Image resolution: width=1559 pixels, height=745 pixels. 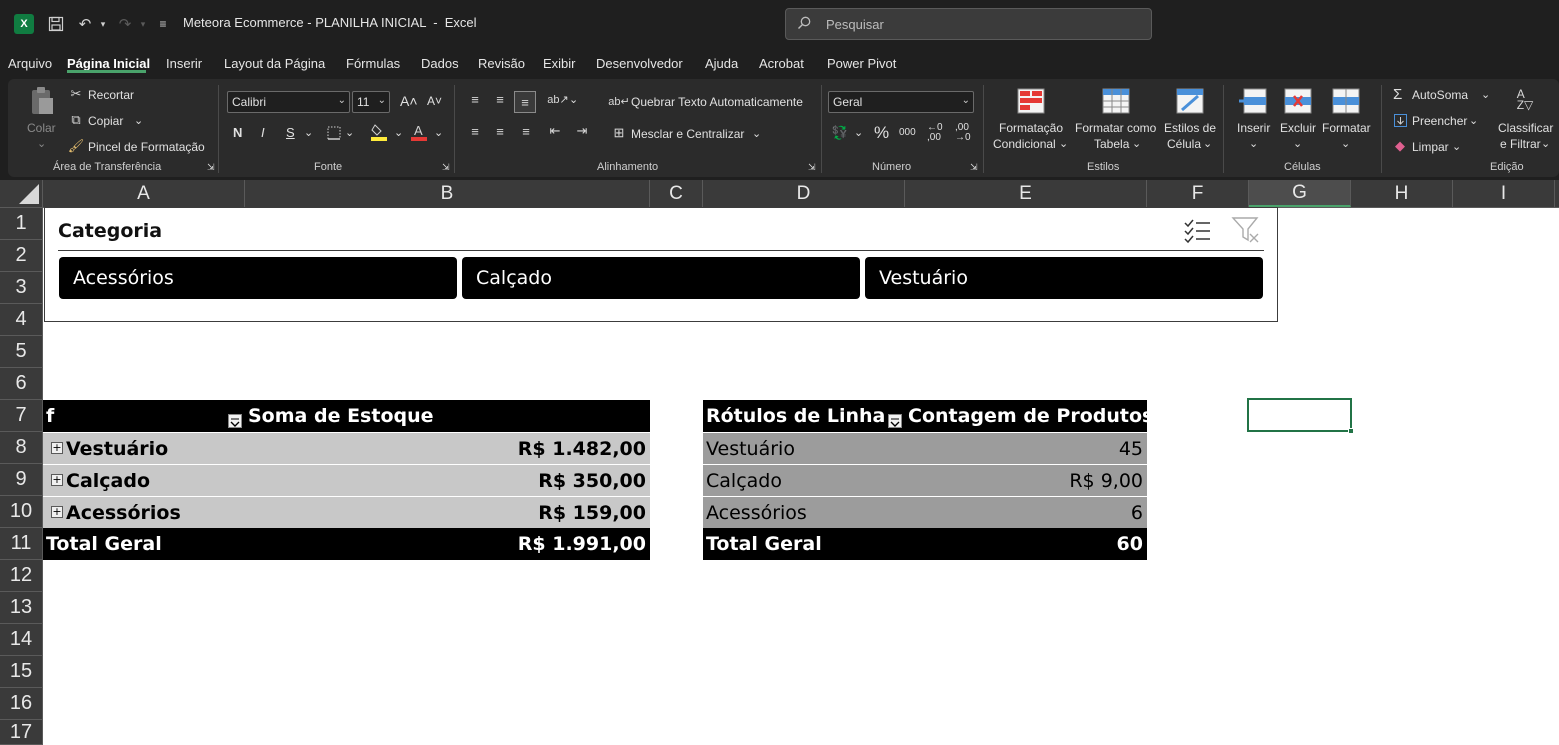 I want to click on tab-desenvolvedor: Desenvolvedor, so click(x=639, y=63).